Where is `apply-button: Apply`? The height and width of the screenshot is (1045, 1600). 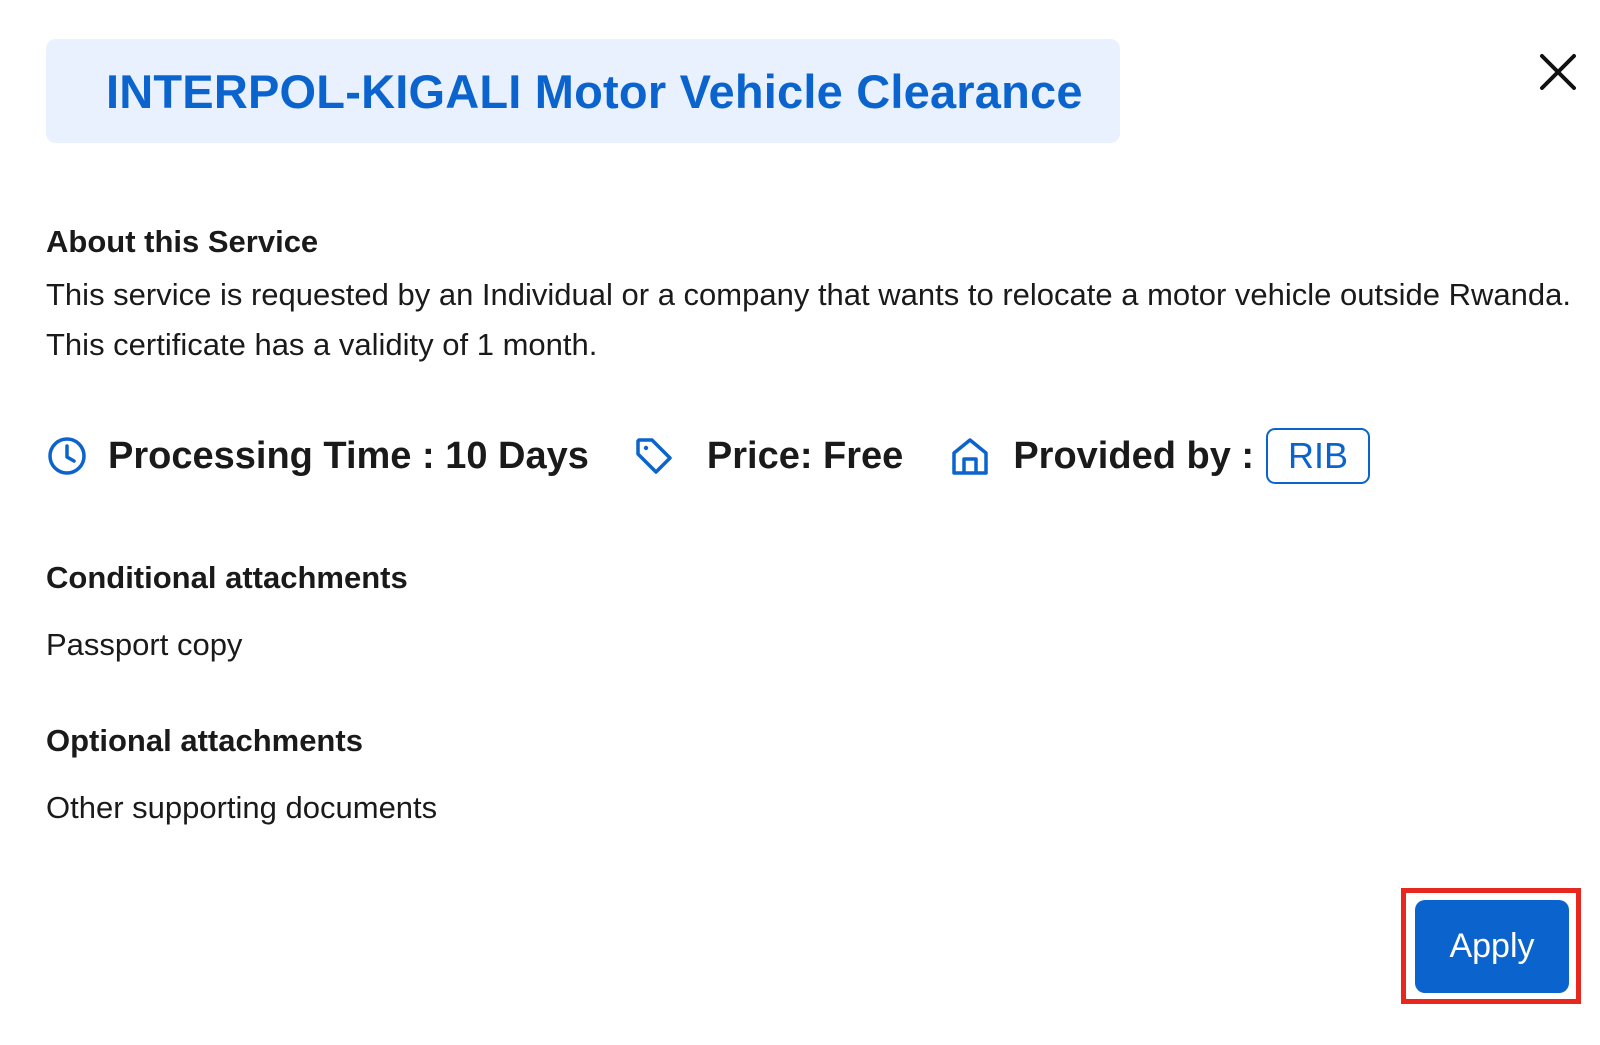 apply-button: Apply is located at coordinates (1492, 946).